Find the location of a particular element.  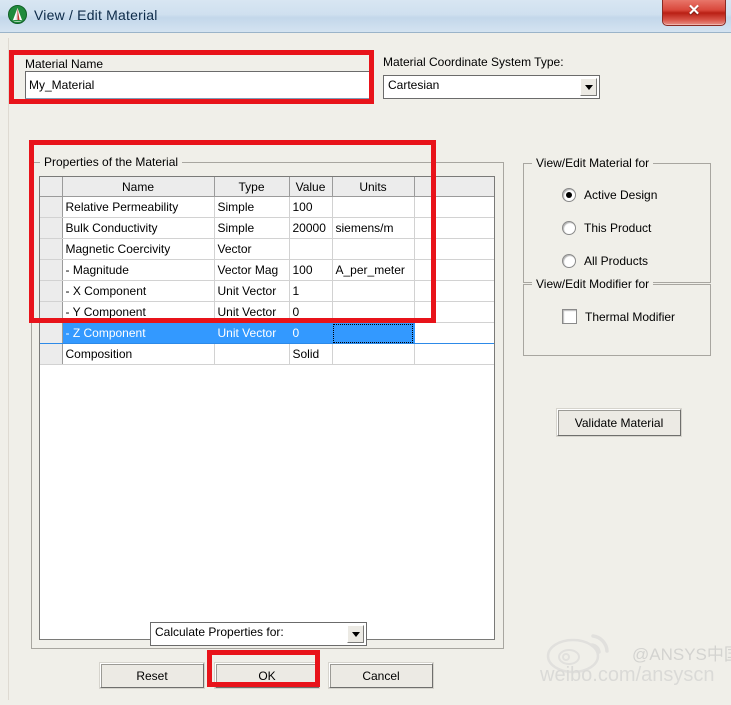

cell-type: Vector is located at coordinates (252, 249).